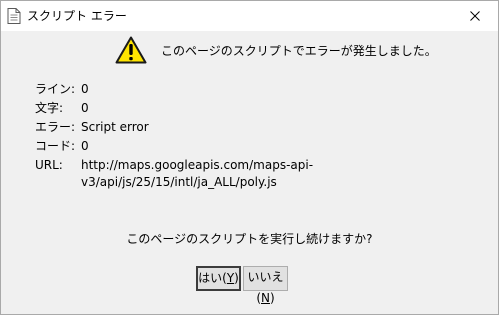 The width and height of the screenshot is (499, 315). I want to click on yes-button: はい(Y), so click(218, 278).